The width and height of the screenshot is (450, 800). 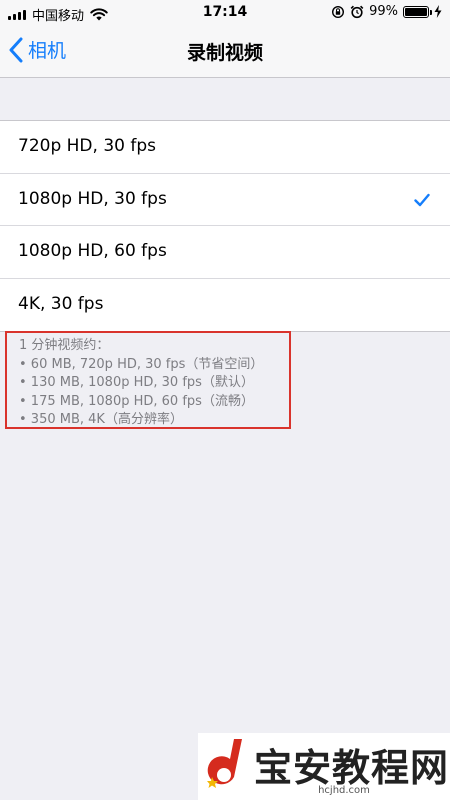 What do you see at coordinates (141, 364) in the screenshot?
I see `storage-info-line: • 60 MB, 720p HD, 30 fps（节省空间）` at bounding box center [141, 364].